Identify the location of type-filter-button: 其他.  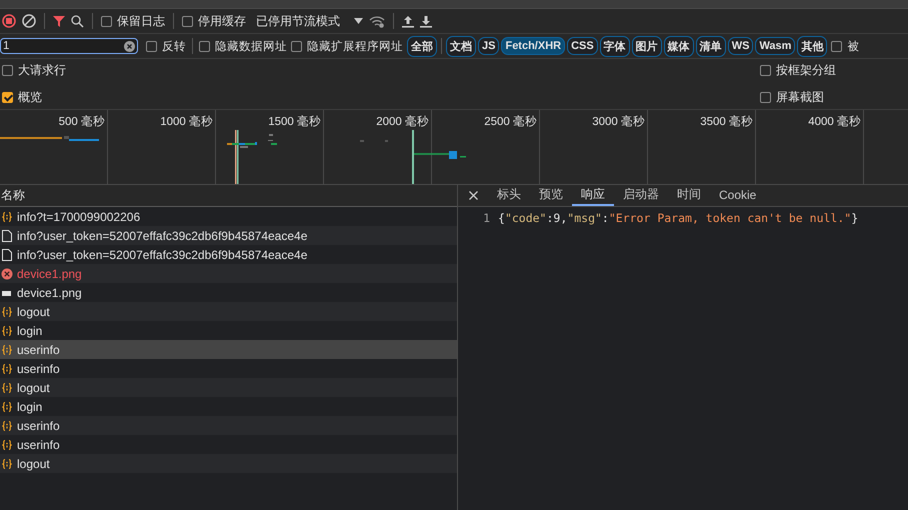
(812, 46).